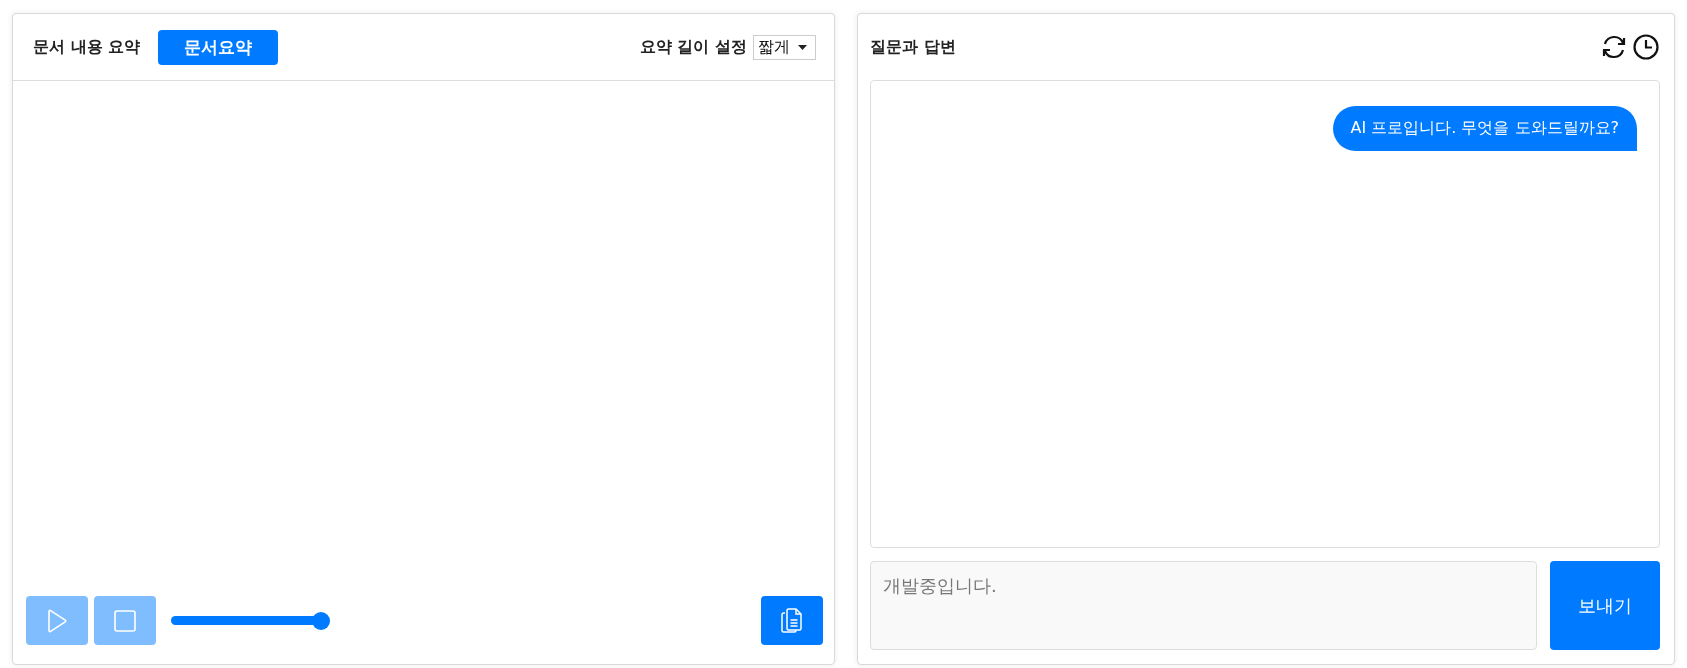 This screenshot has height=668, width=1687. I want to click on panel-title: 문서 내용 요약, so click(87, 47).